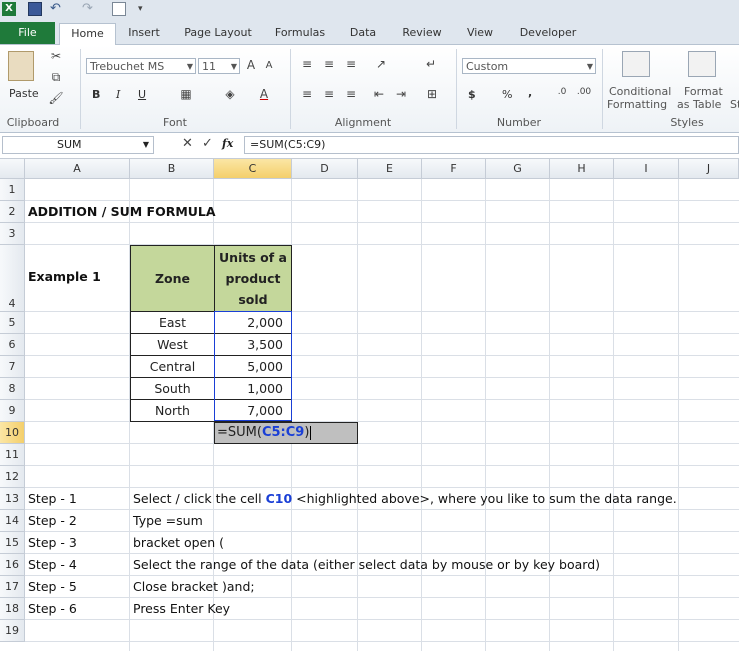 The image size is (739, 651). Describe the element at coordinates (142, 94) in the screenshot. I see `underline-button: U` at that location.